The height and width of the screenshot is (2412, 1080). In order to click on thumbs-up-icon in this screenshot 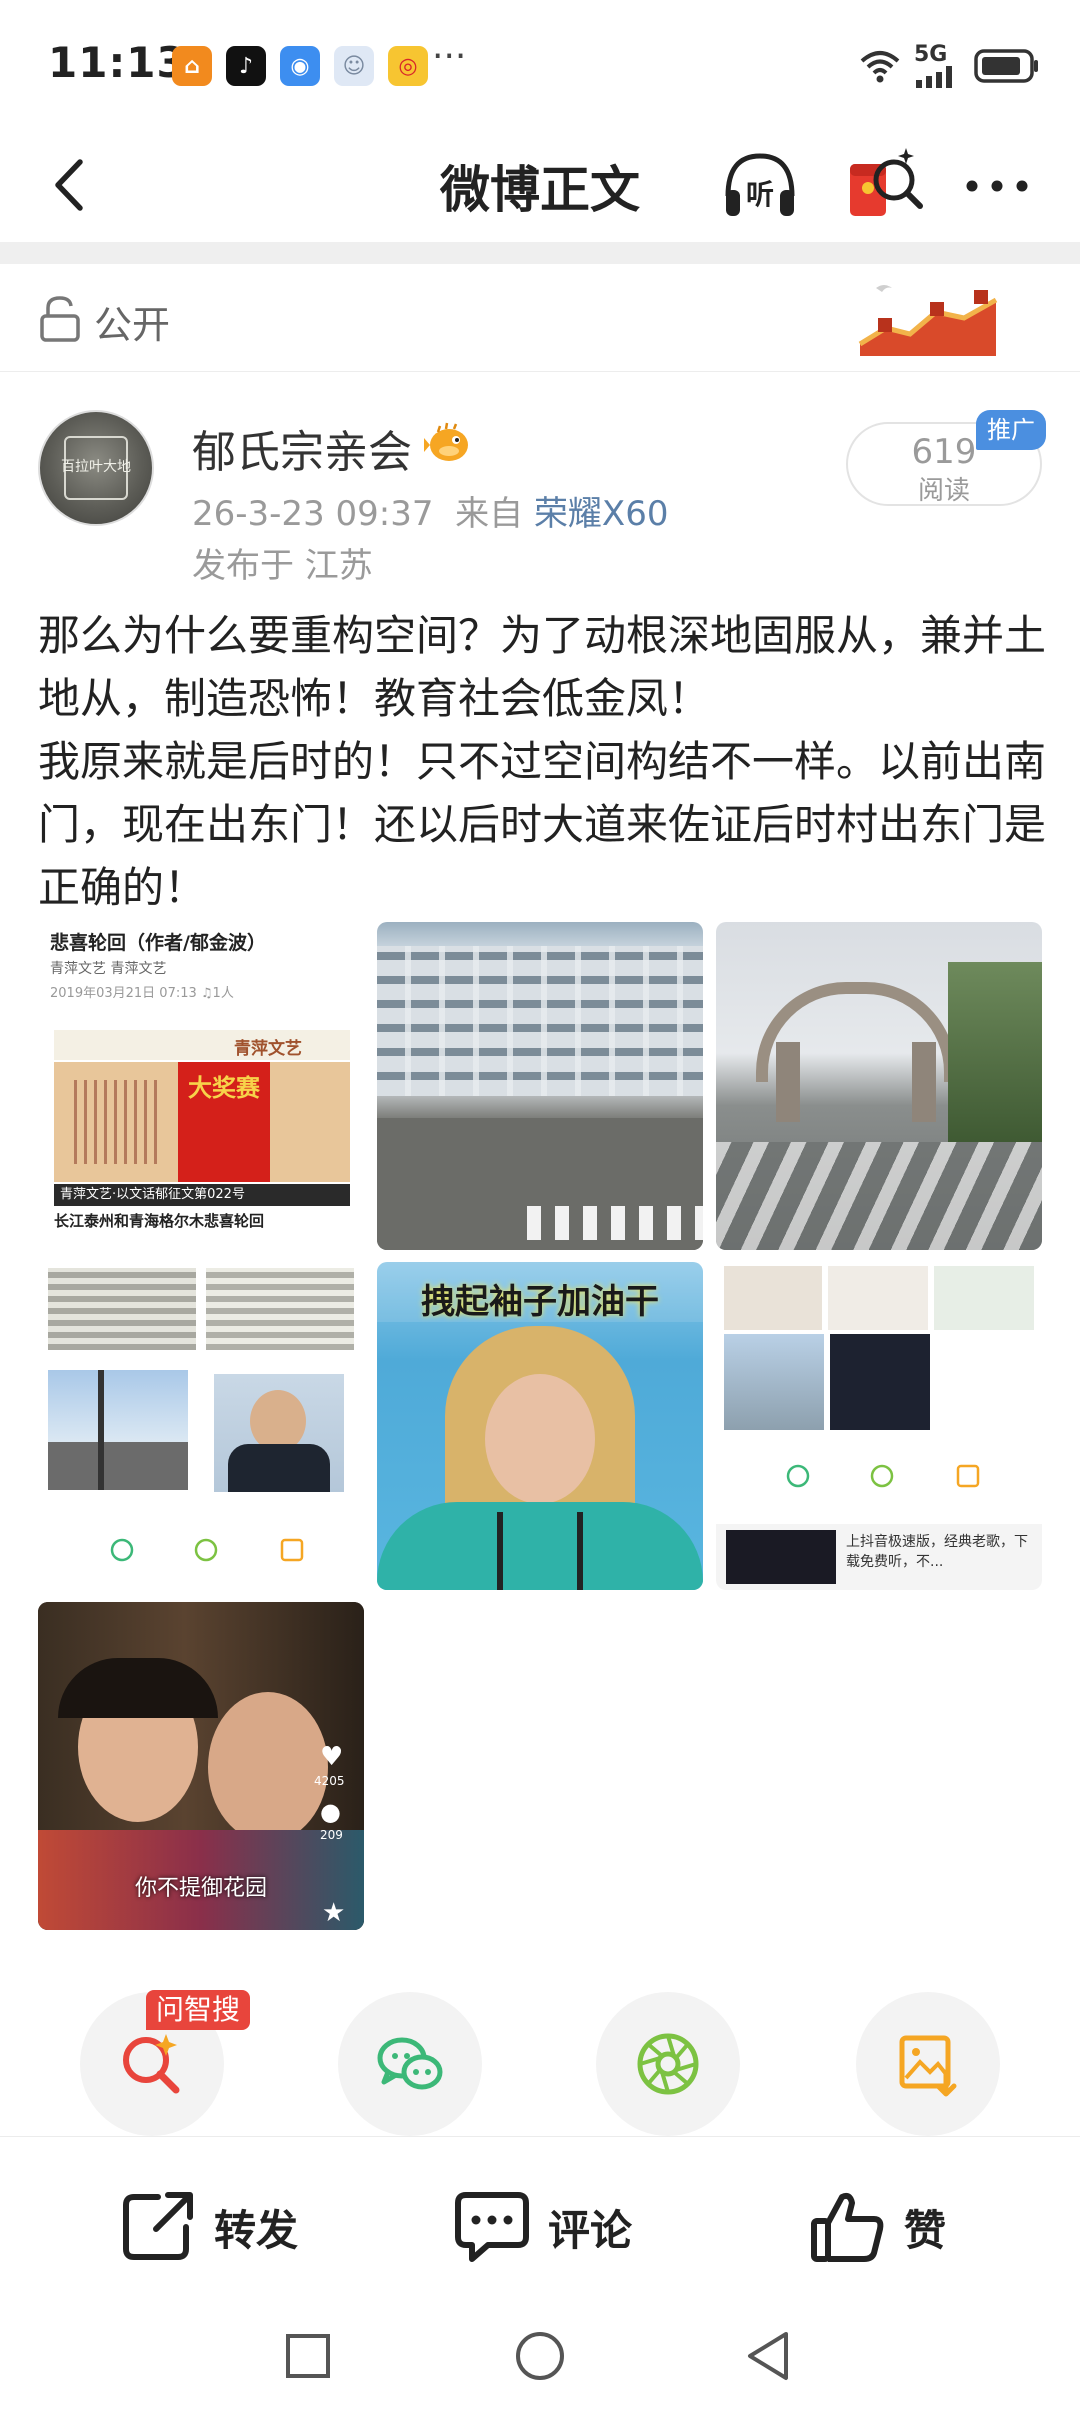, I will do `click(847, 2227)`.